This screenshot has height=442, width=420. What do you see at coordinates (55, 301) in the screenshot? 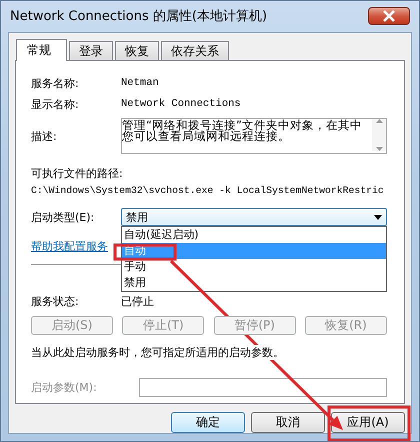
I see `field-label: 服务状态:` at bounding box center [55, 301].